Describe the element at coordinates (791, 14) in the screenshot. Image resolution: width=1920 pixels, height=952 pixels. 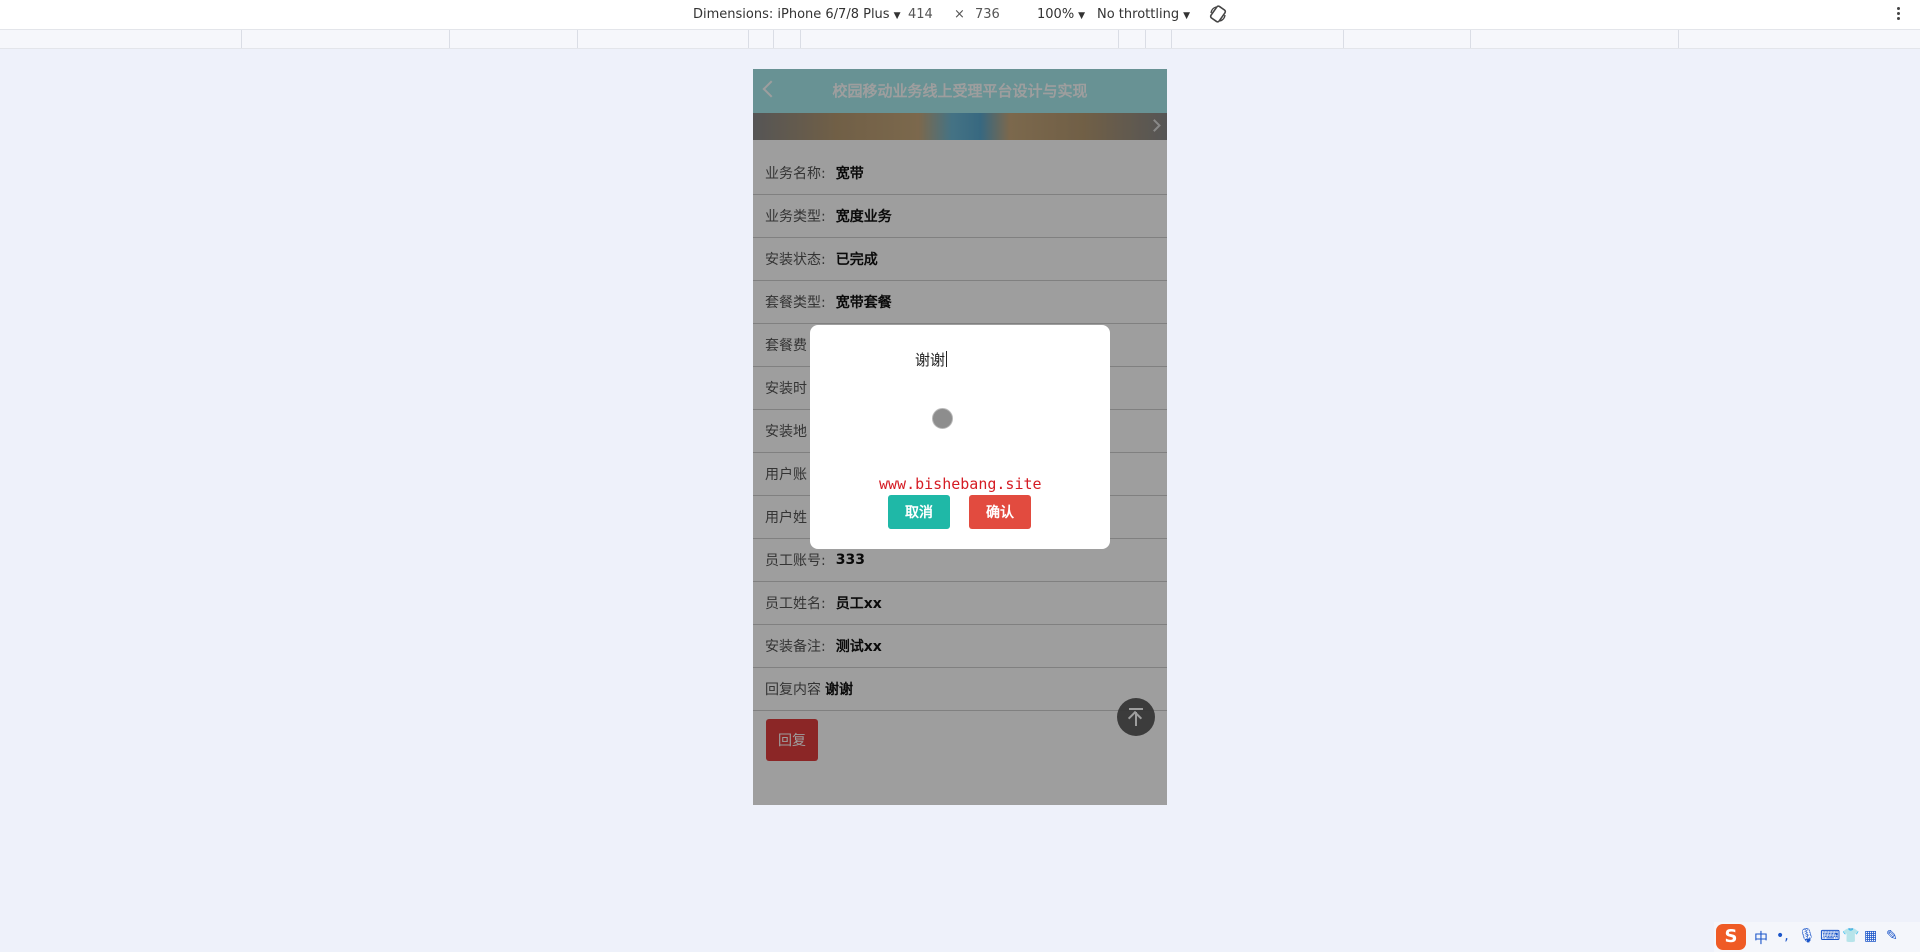
I see `device-select-label: Dimensions: iPhone 6/7/8 Plus` at that location.